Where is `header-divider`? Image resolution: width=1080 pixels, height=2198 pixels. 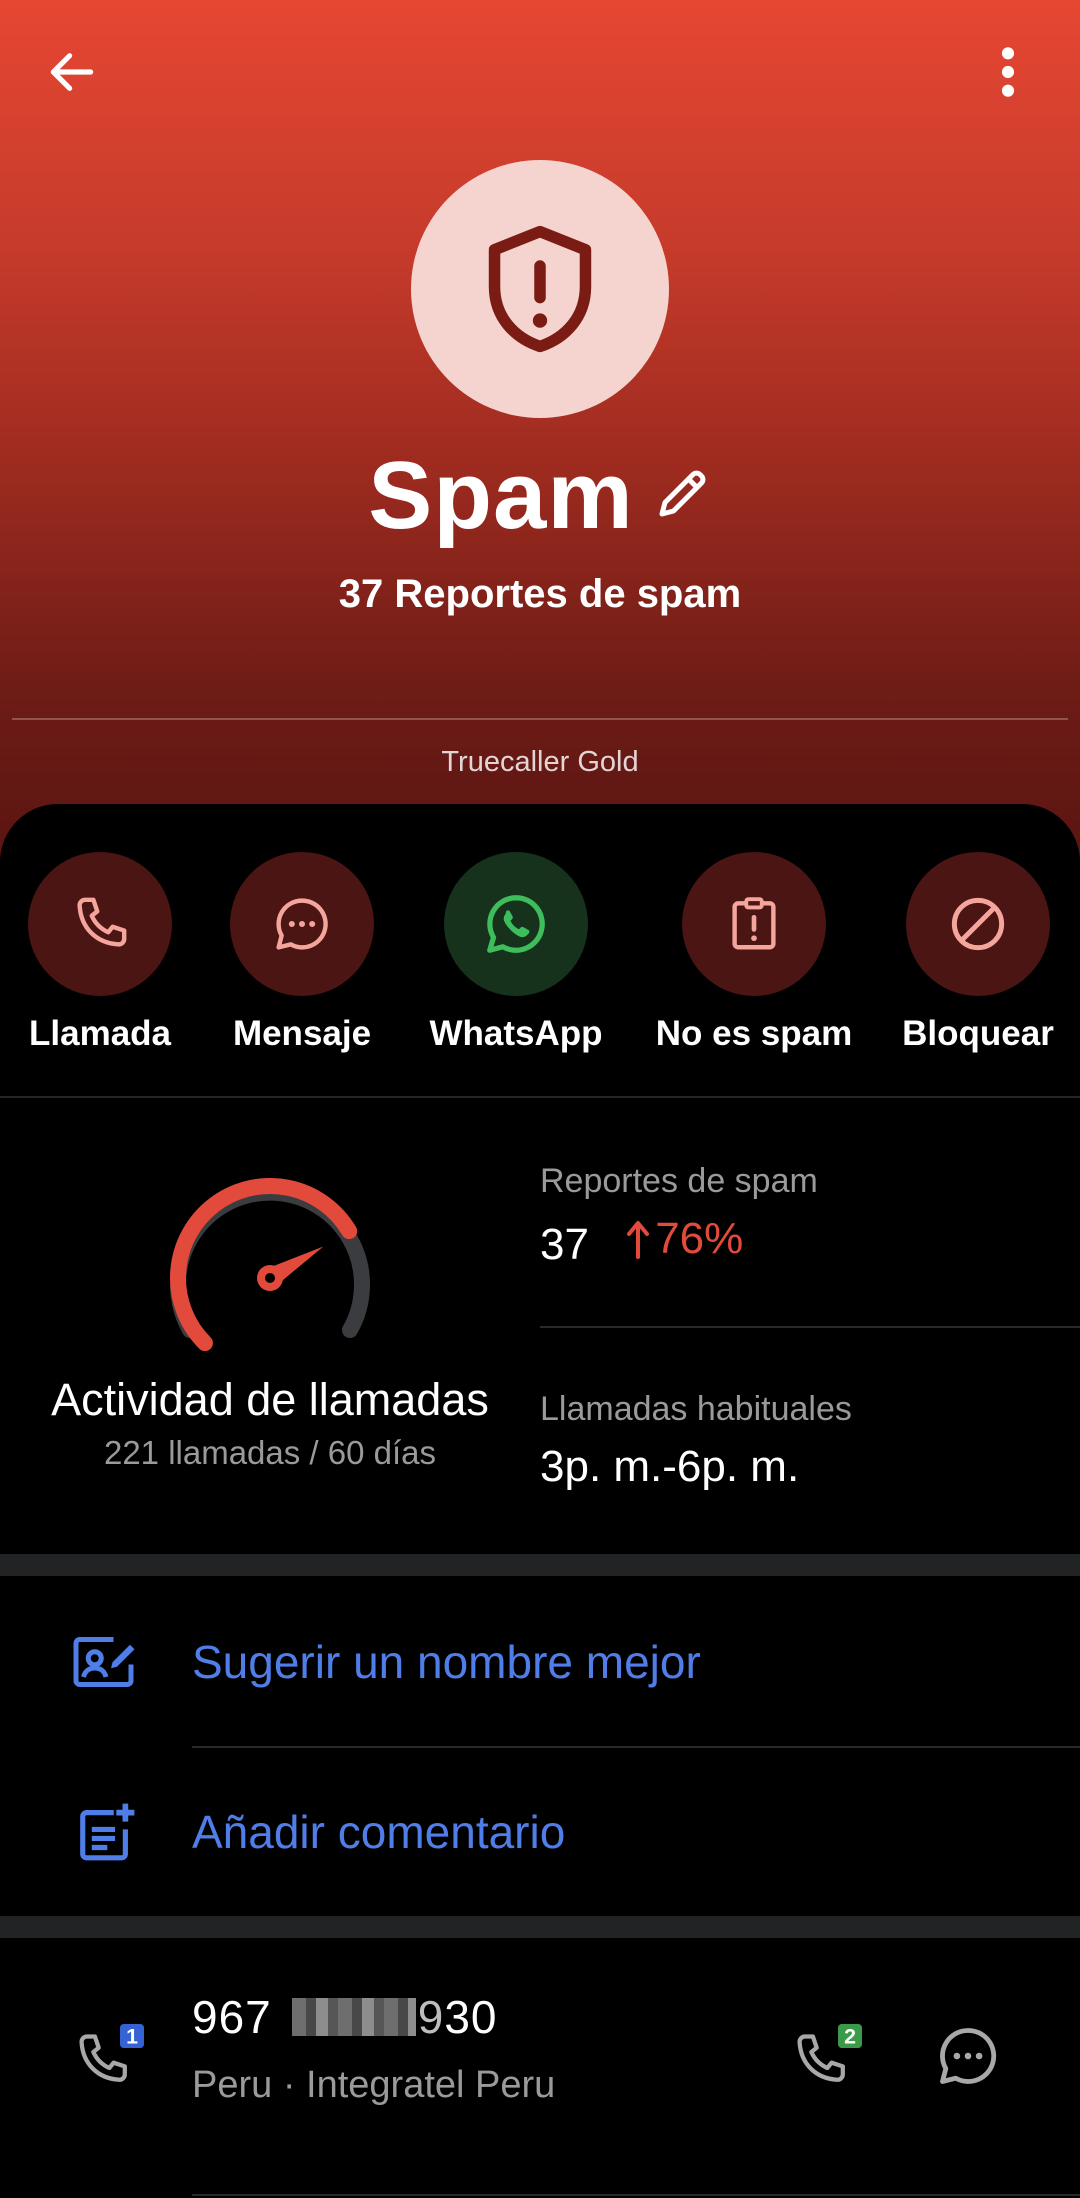
header-divider is located at coordinates (540, 719).